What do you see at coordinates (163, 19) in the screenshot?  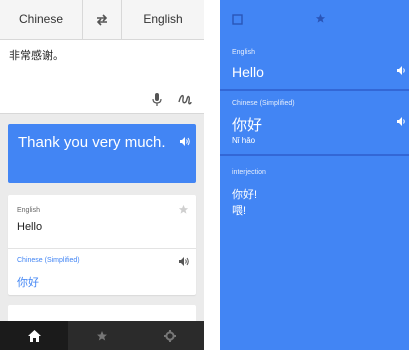 I see `target-language-button: English` at bounding box center [163, 19].